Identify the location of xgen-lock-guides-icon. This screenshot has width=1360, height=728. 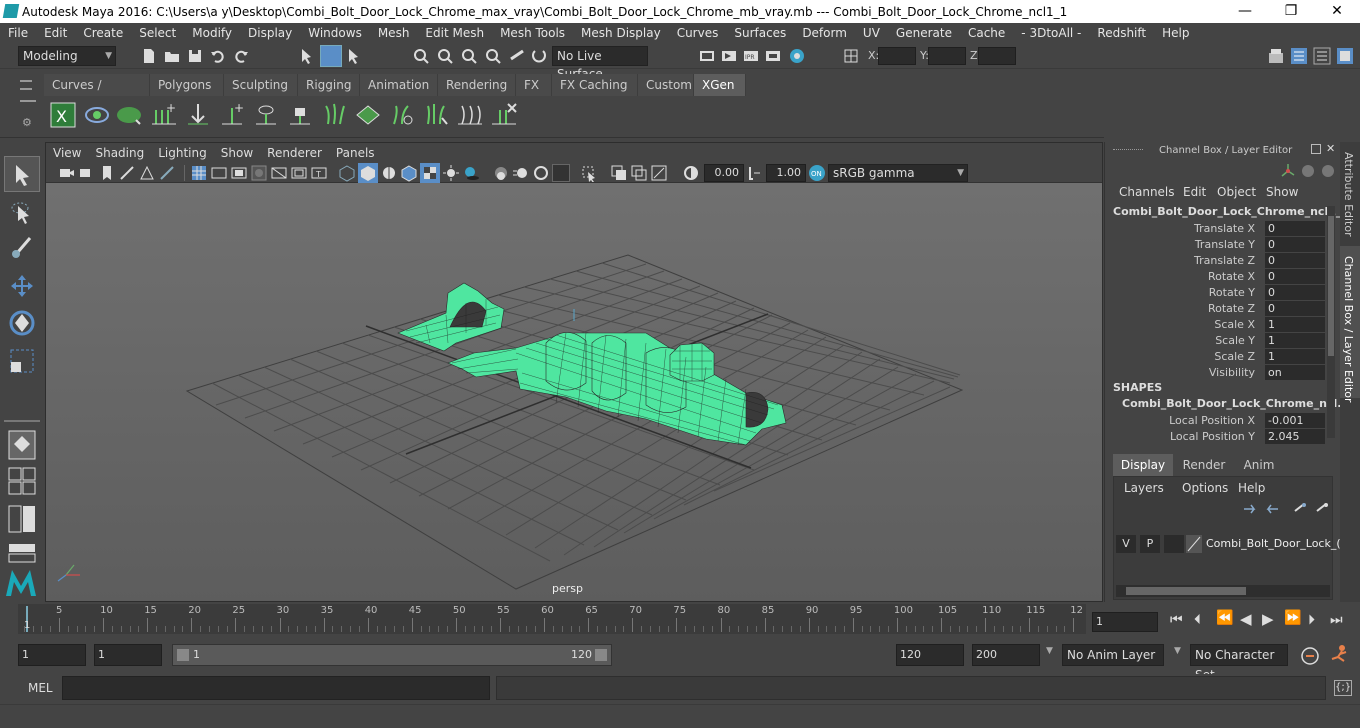
(300, 115).